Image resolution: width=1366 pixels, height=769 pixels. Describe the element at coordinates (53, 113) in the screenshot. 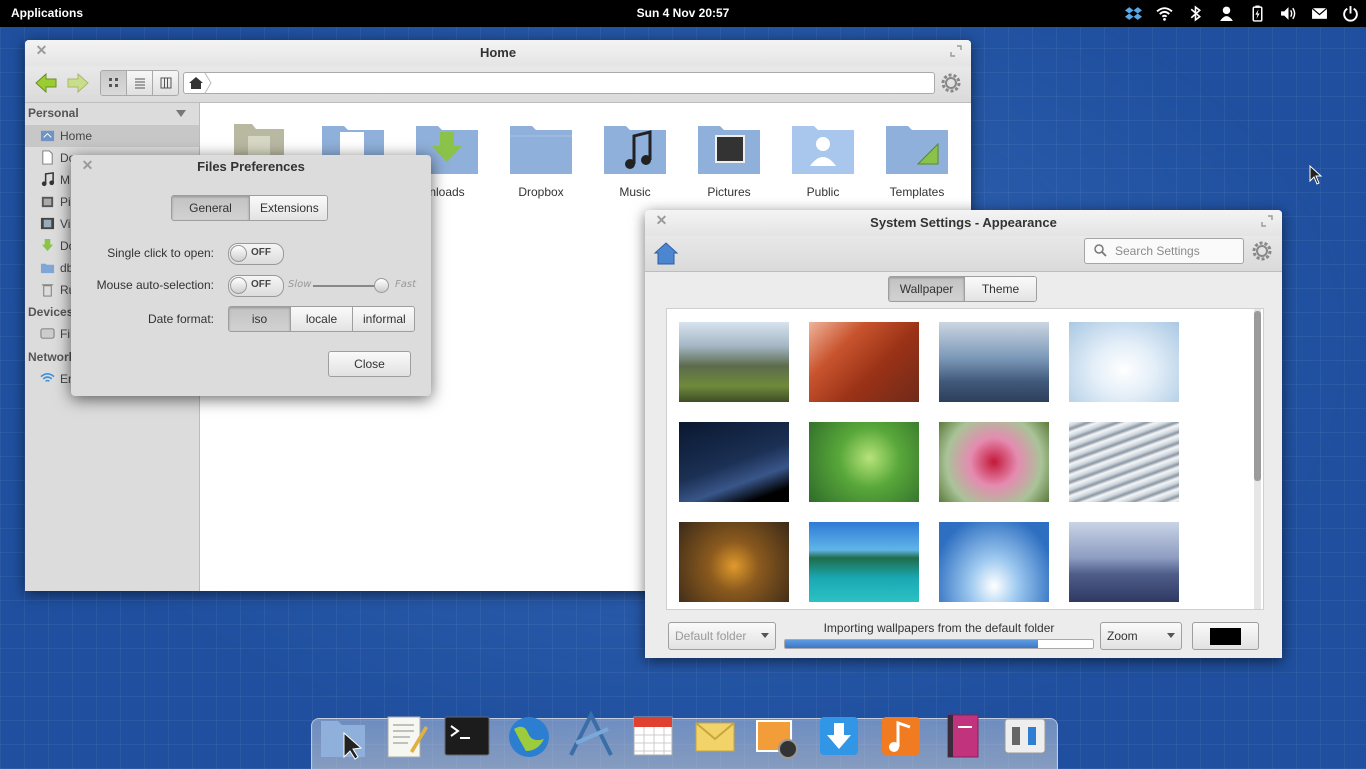

I see `sidebar-heading-personal: Personal` at that location.